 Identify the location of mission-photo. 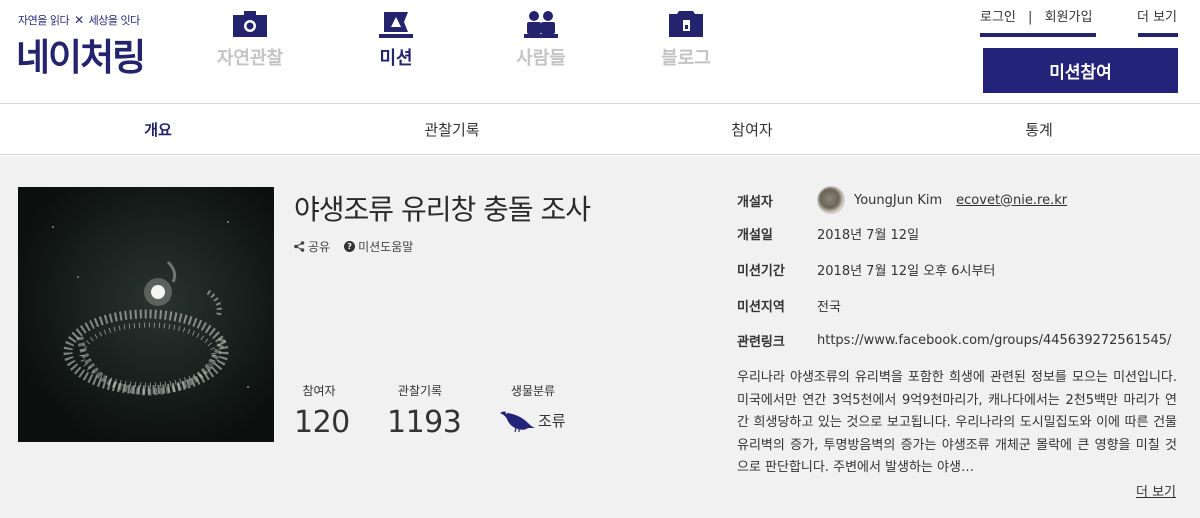
(146, 314).